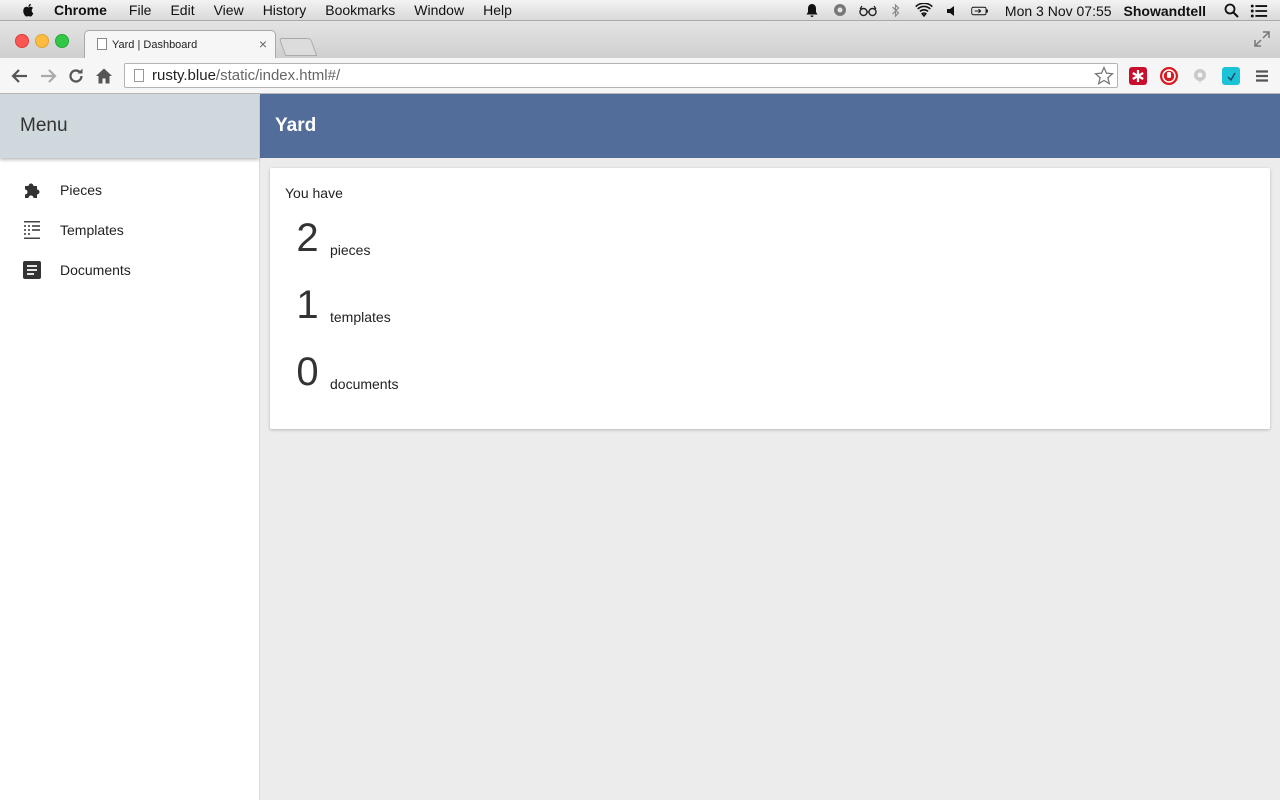 The image size is (1280, 800). I want to click on glasses-icon, so click(868, 11).